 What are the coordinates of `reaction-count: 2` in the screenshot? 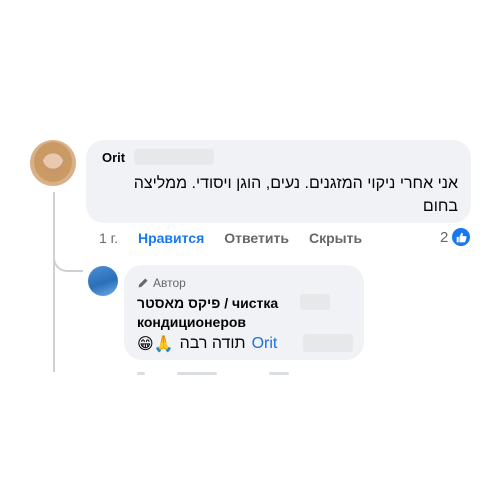 It's located at (444, 237).